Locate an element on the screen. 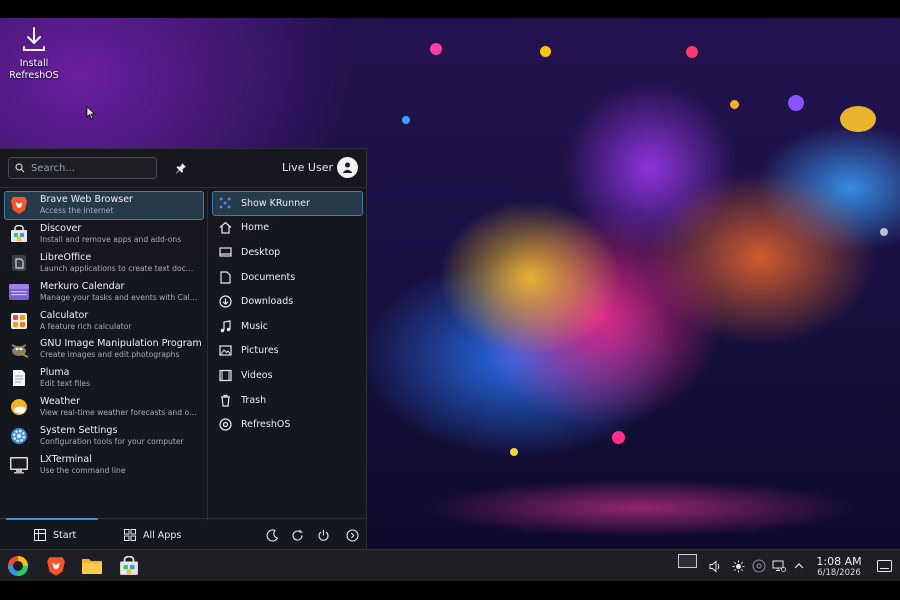 This screenshot has width=900, height=600. favorite-description: A feature rich calculator is located at coordinates (86, 326).